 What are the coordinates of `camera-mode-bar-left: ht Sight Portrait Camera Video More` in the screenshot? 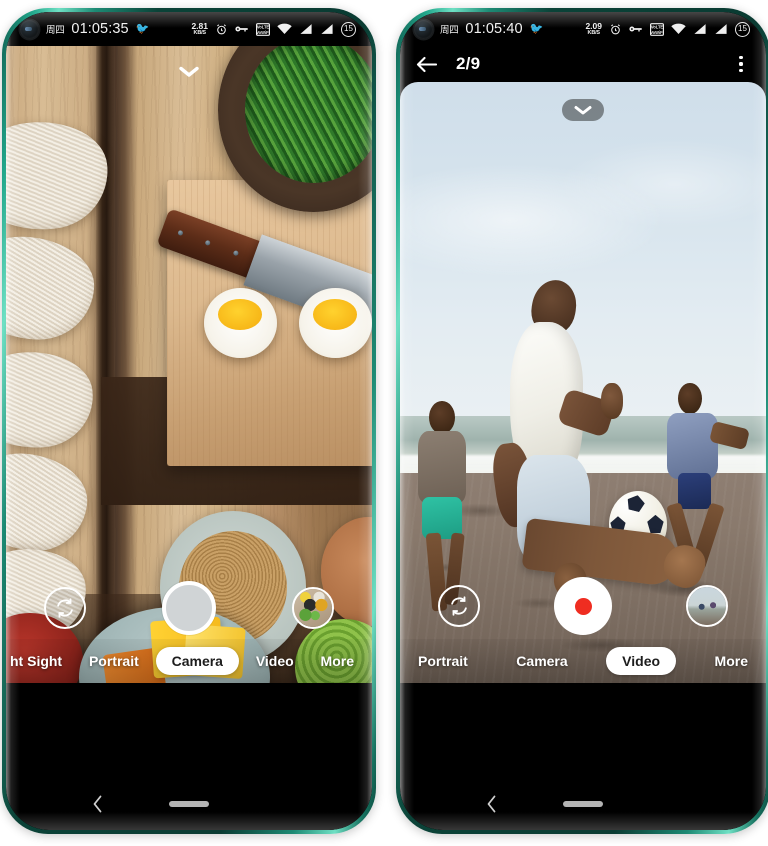 It's located at (189, 661).